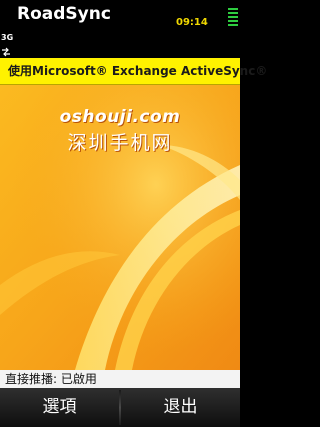 The height and width of the screenshot is (427, 320). I want to click on activesync-banner: 使用Microsoft® Exchange ActiveSync®, so click(133, 71).